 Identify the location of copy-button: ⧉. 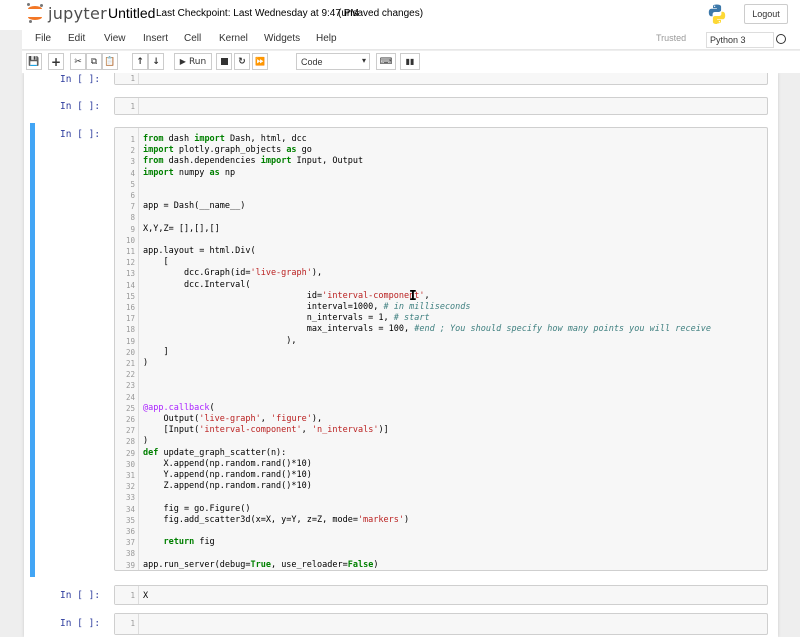
(94, 61).